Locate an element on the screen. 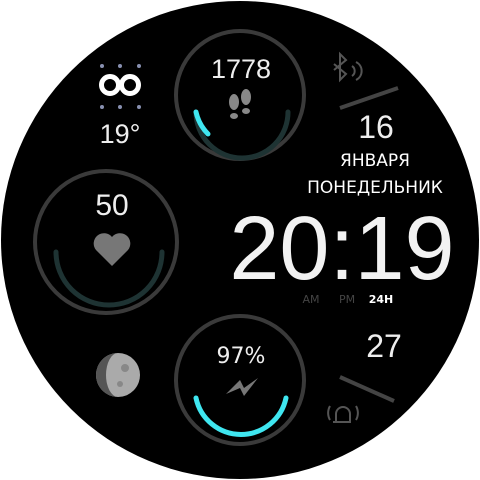  heart-rate-value: 50 is located at coordinates (111, 205).